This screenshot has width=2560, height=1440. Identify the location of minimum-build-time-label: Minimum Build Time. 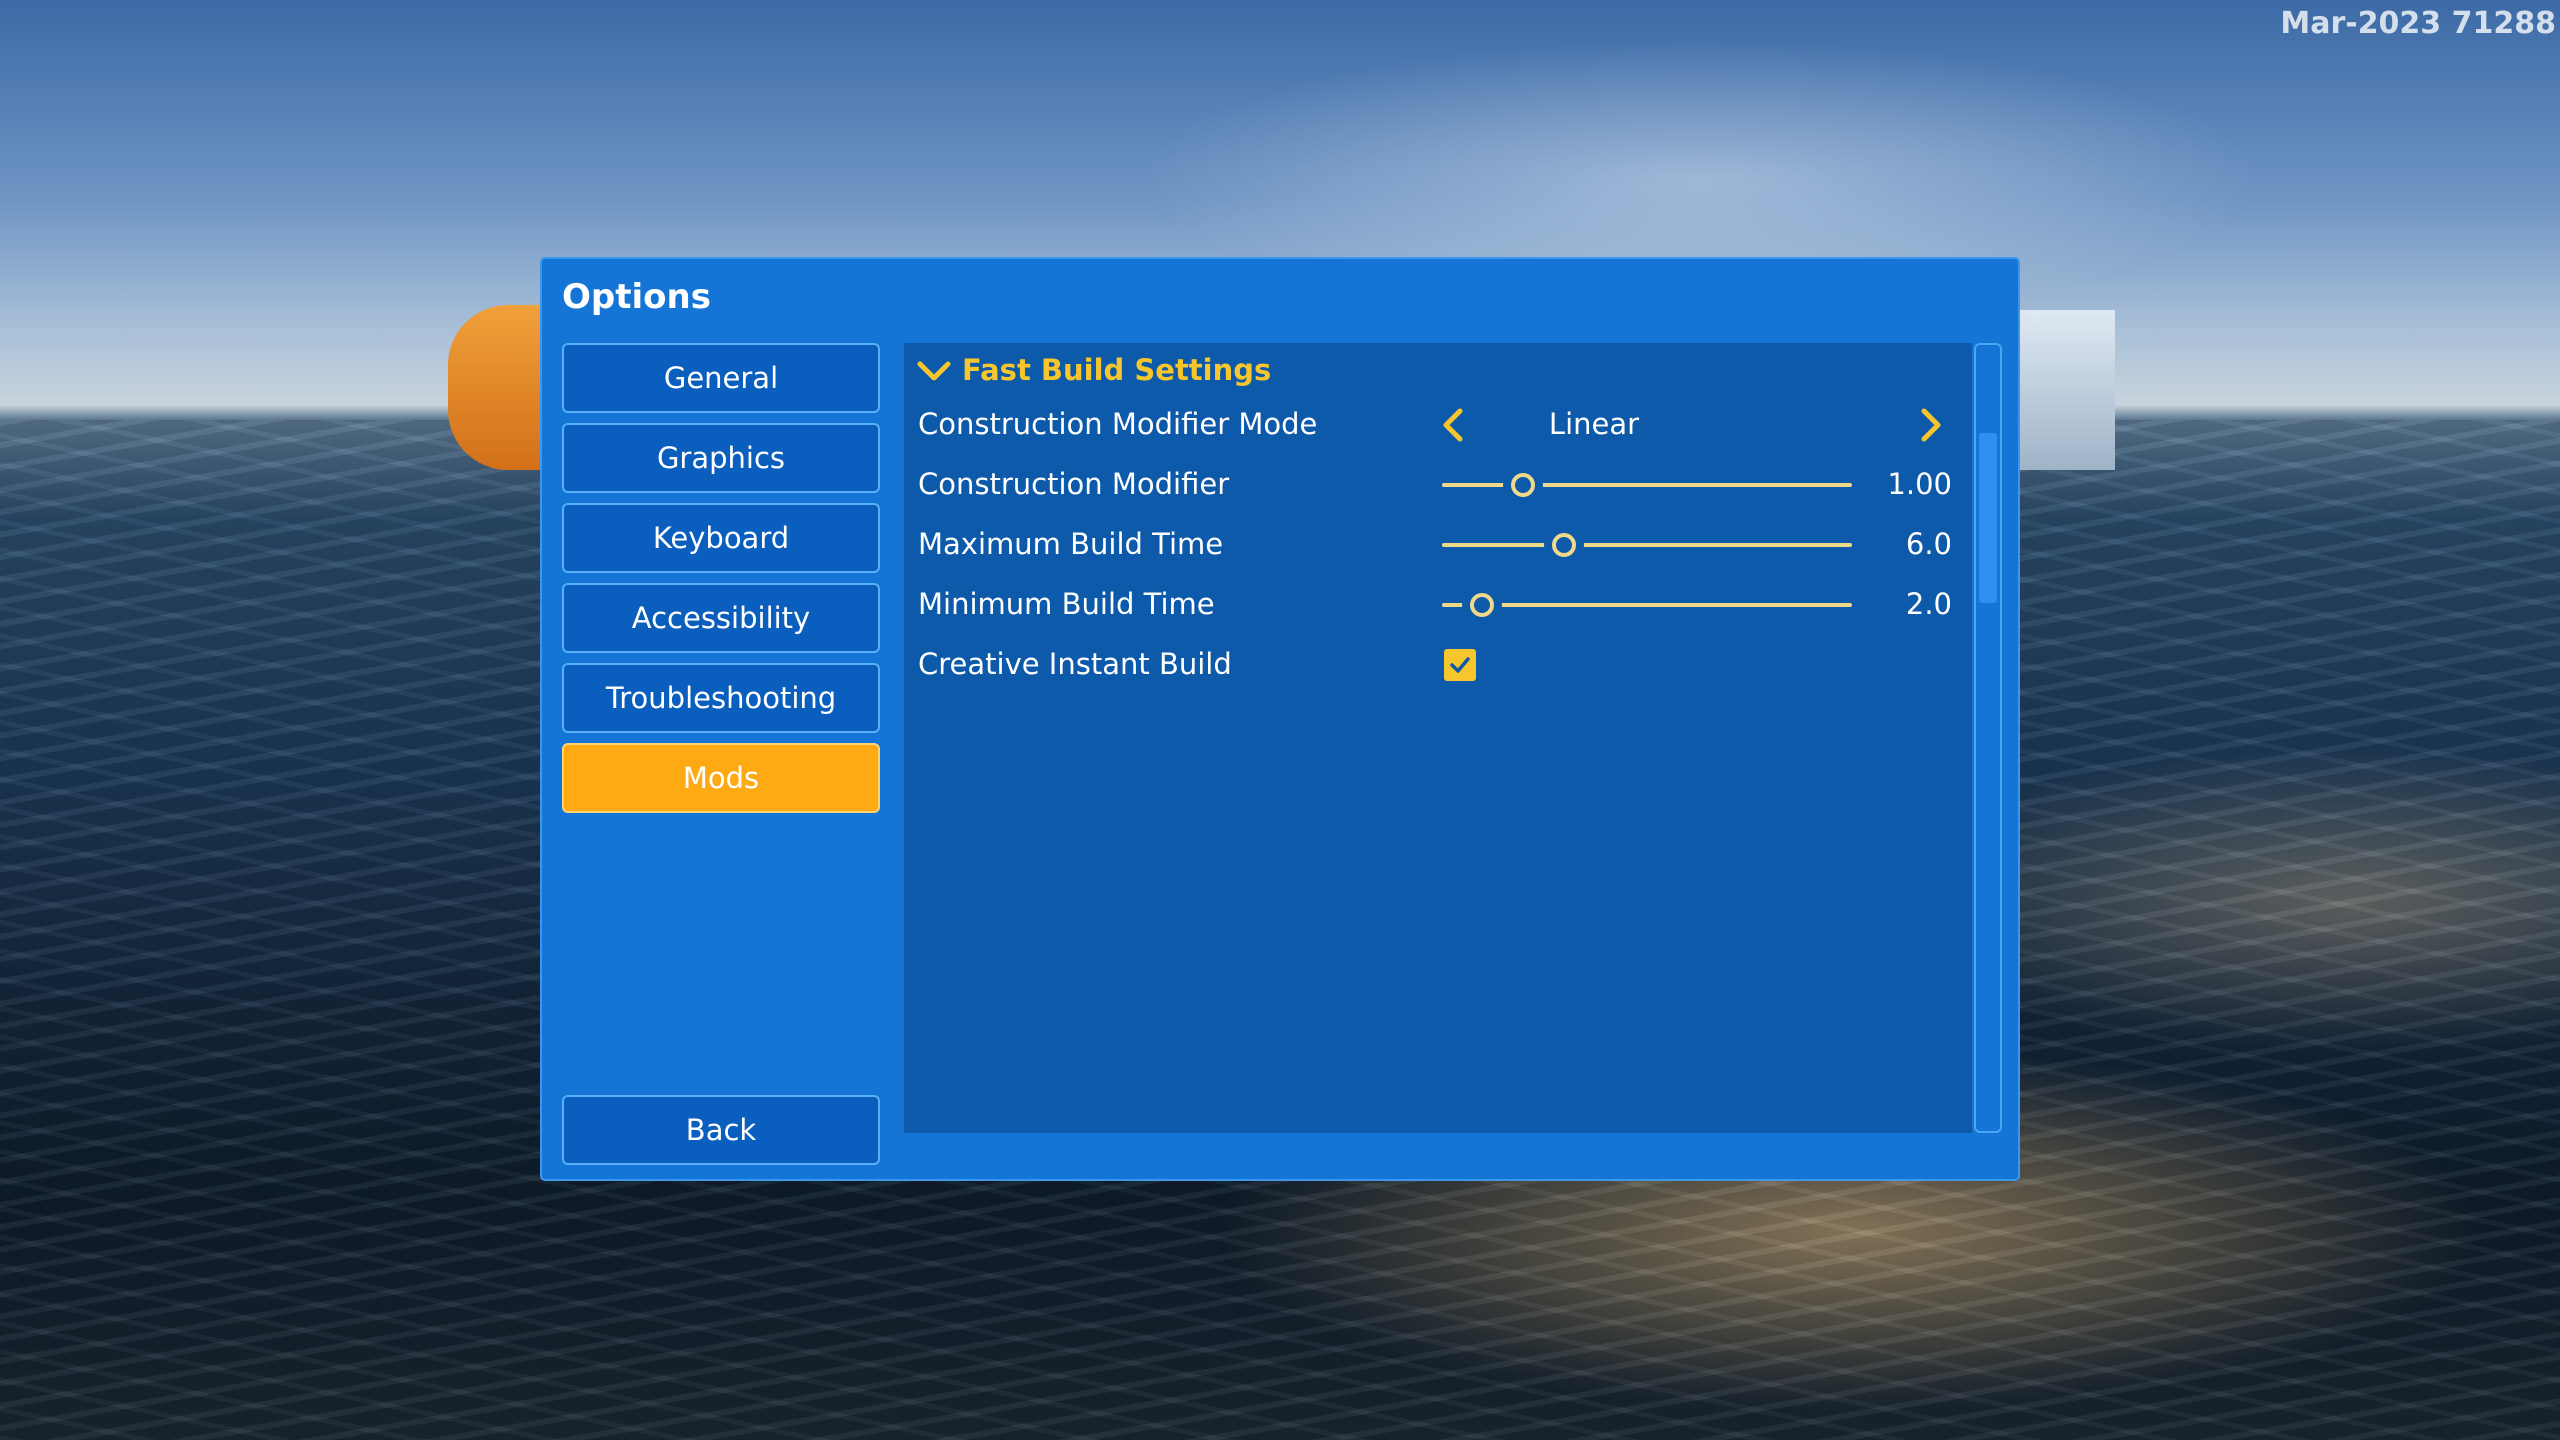
(1066, 604).